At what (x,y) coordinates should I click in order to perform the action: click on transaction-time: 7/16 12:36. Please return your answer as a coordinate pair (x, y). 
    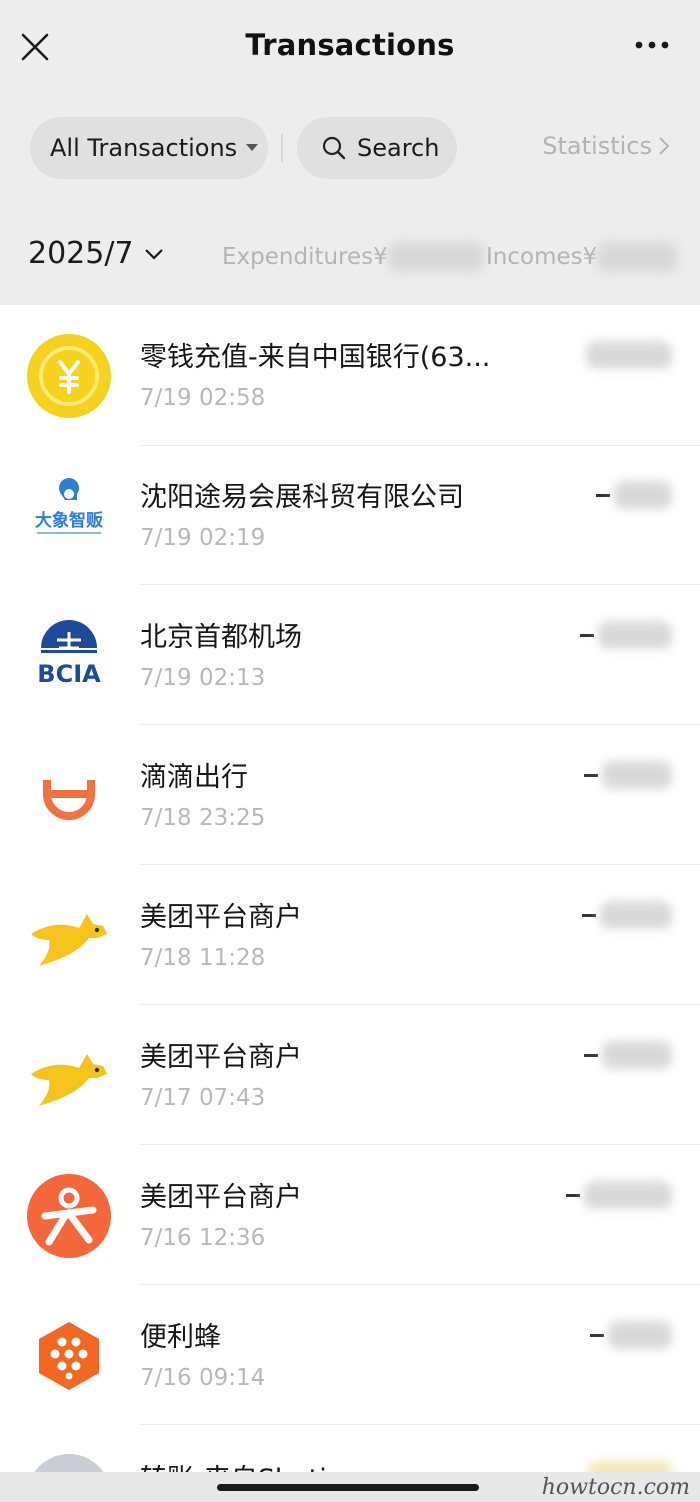
    Looking at the image, I should click on (203, 1238).